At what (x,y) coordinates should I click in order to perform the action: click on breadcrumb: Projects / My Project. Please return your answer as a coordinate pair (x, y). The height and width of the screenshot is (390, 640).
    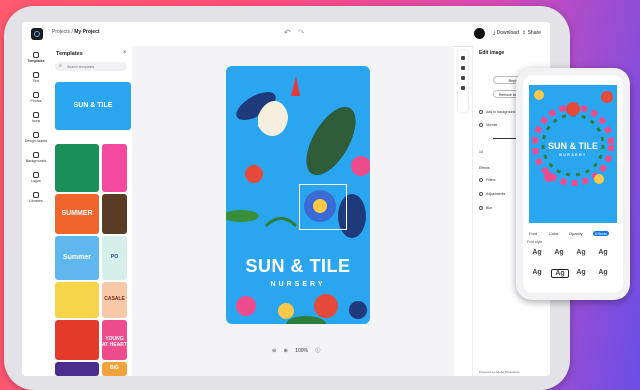
    Looking at the image, I should click on (76, 32).